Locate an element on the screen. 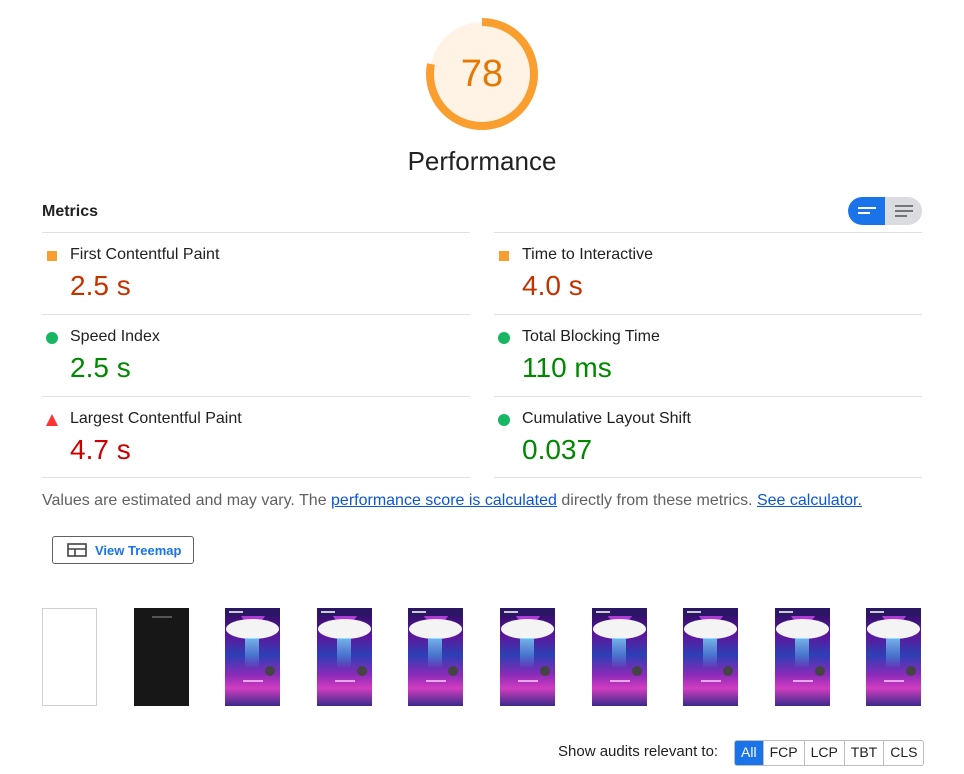  audits-filter-chips: All FCP LCP TBT CLS is located at coordinates (829, 753).